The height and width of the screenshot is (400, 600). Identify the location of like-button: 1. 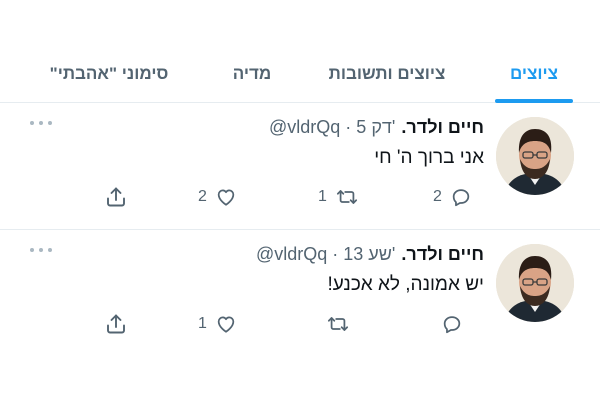
(217, 324).